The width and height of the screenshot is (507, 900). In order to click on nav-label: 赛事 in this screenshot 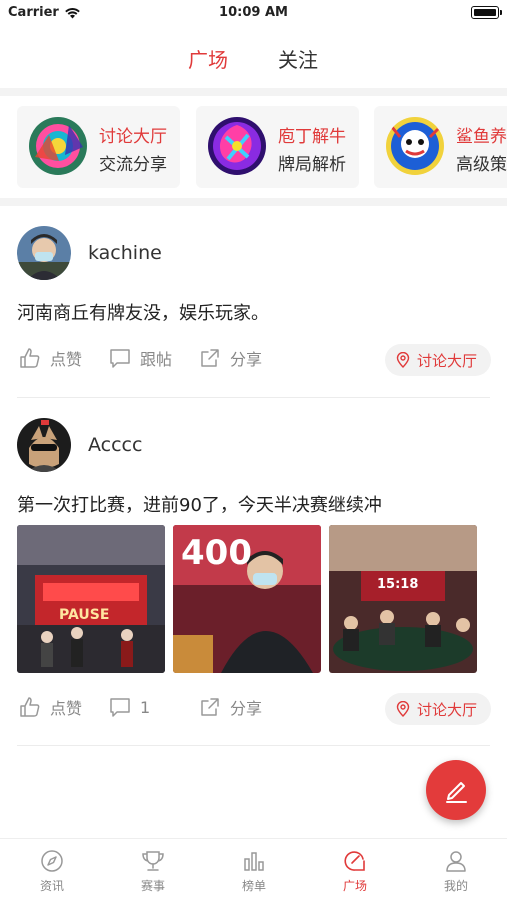, I will do `click(152, 886)`.